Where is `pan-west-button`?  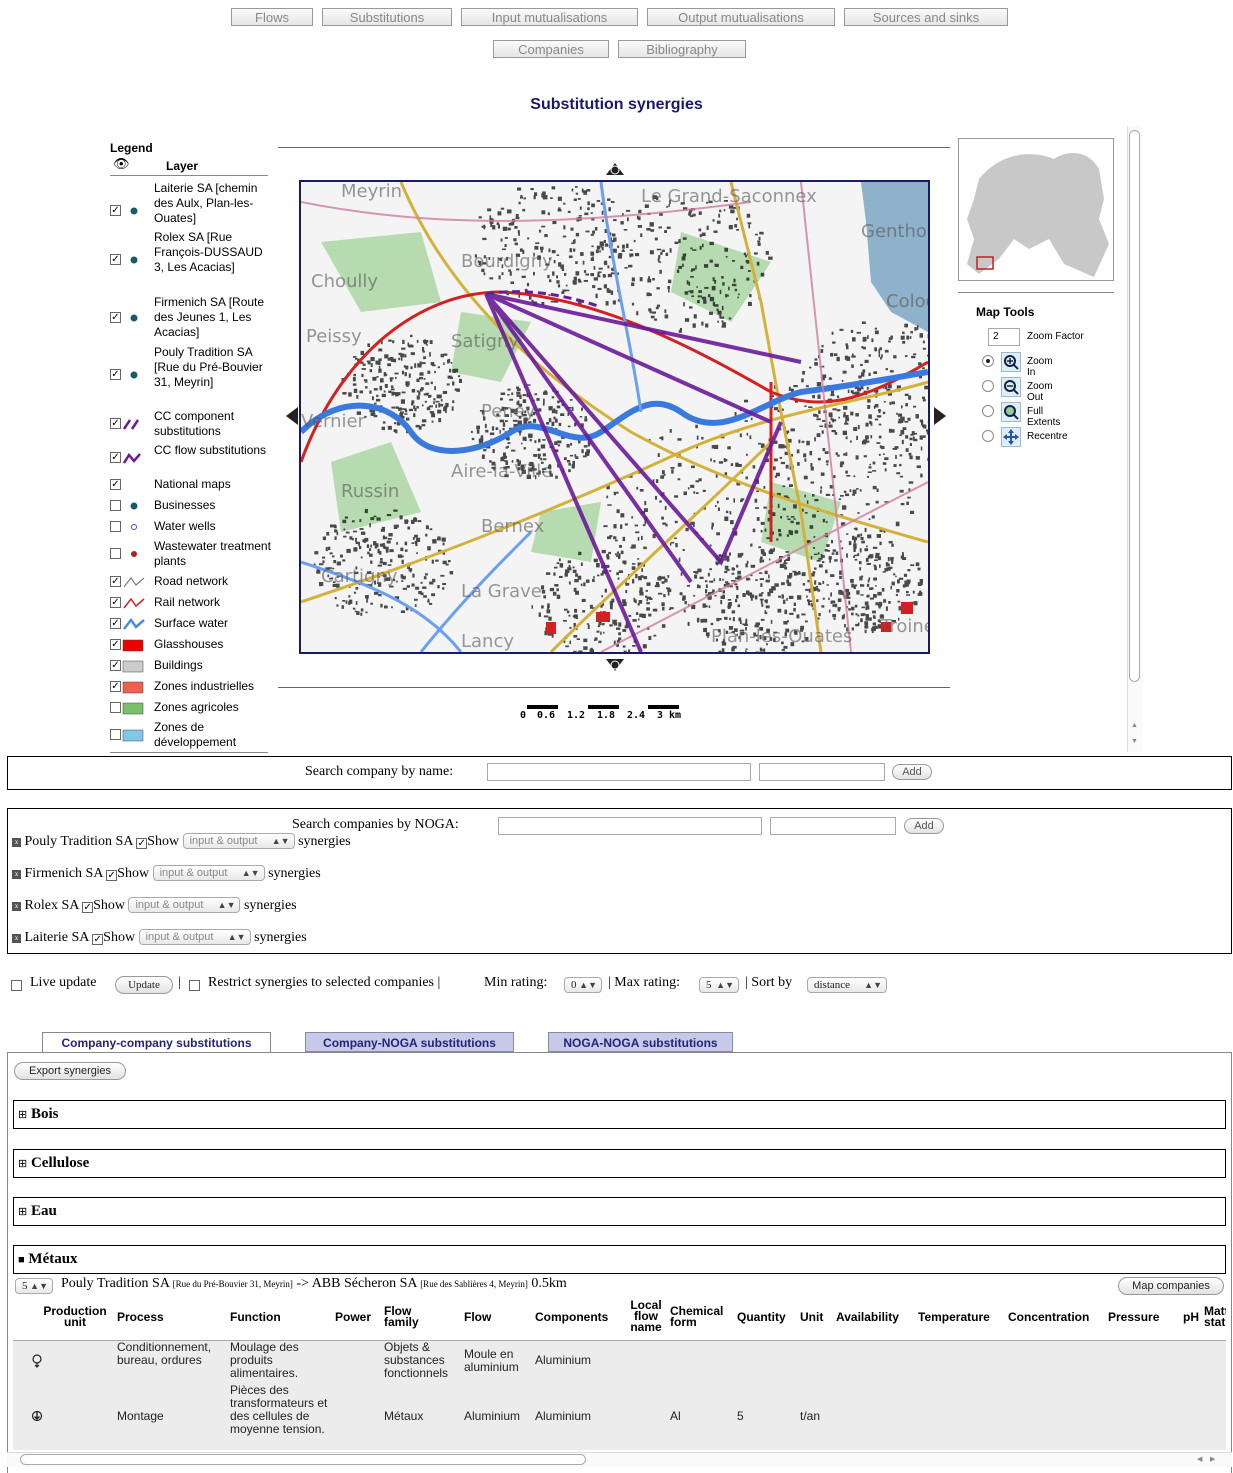 pan-west-button is located at coordinates (291, 416).